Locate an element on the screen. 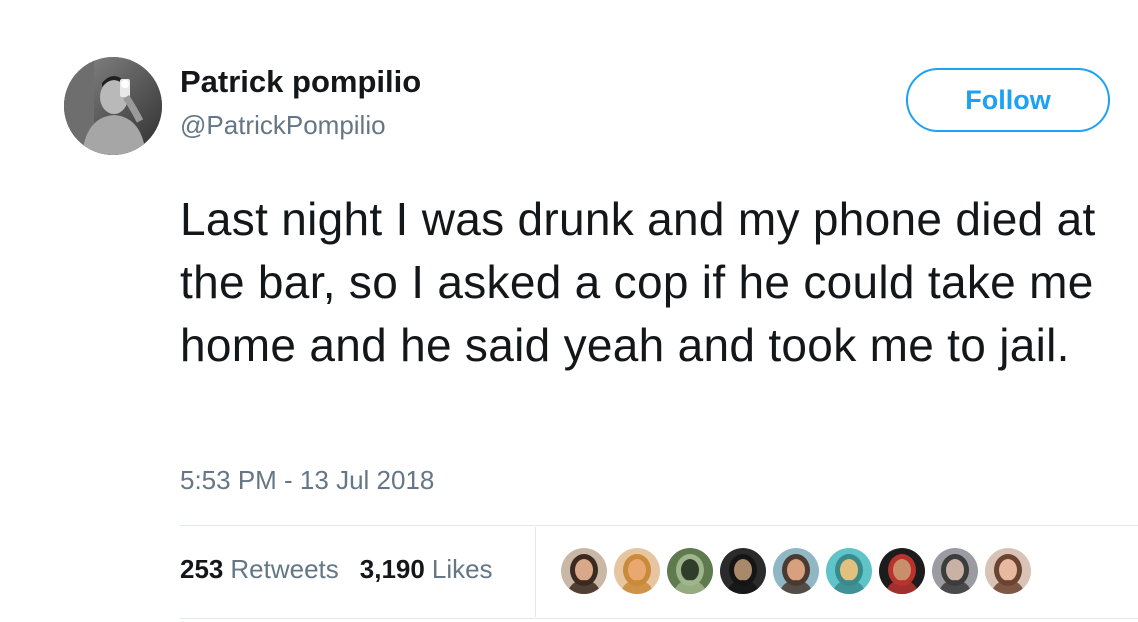 Image resolution: width=1138 pixels, height=622 pixels. retweets-stat: 253 Retweets is located at coordinates (259, 569).